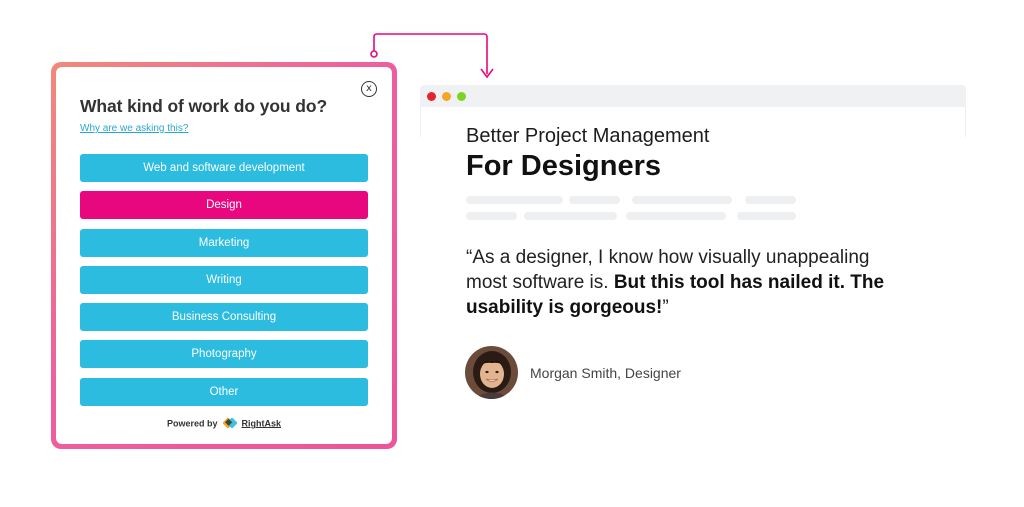 This screenshot has width=1024, height=507. Describe the element at coordinates (224, 354) in the screenshot. I see `option-photography: Photography` at that location.